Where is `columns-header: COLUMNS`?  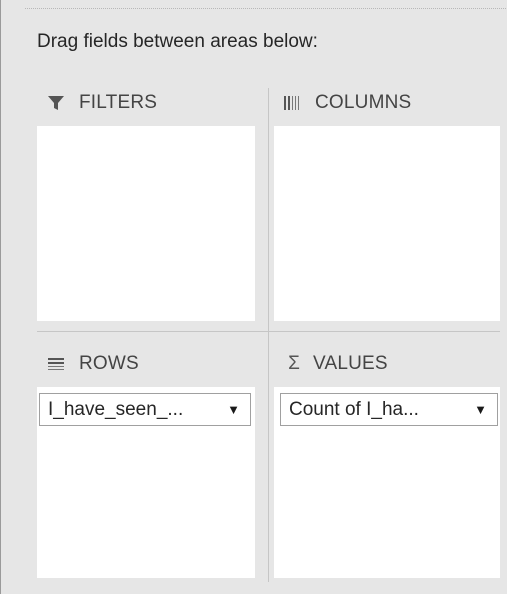
columns-header: COLUMNS is located at coordinates (346, 103).